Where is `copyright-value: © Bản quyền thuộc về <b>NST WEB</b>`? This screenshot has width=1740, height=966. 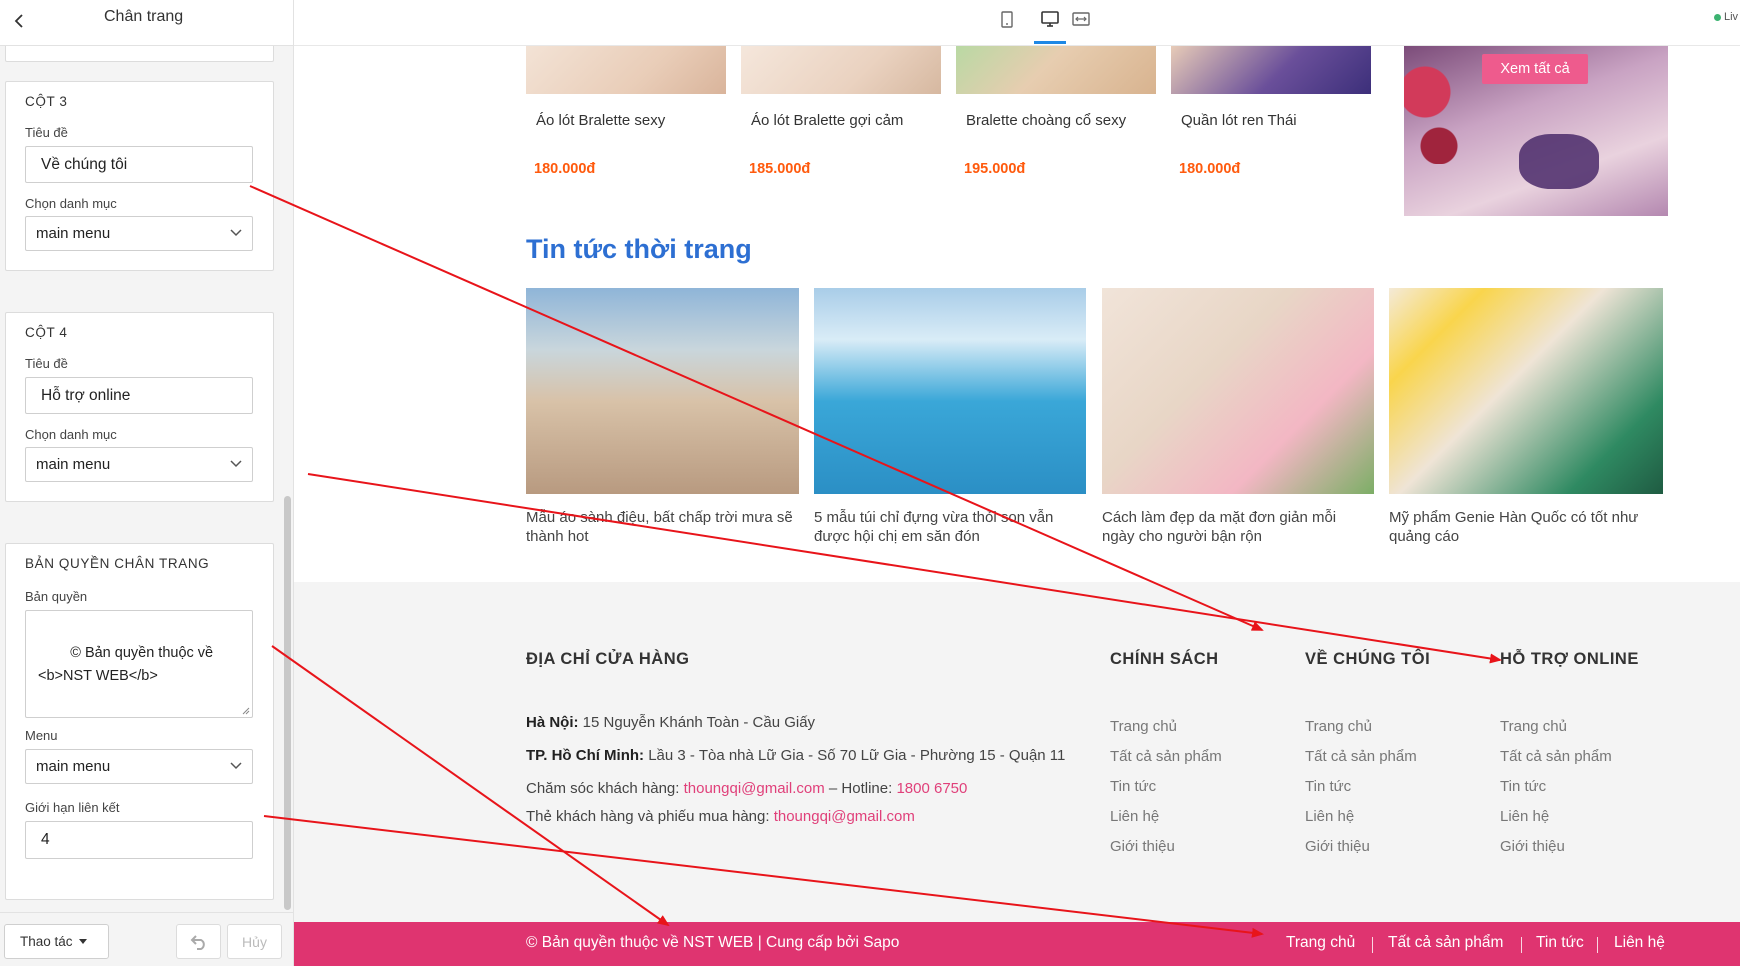
copyright-value: © Bản quyền thuộc về <b>NST WEB</b> is located at coordinates (128, 664).